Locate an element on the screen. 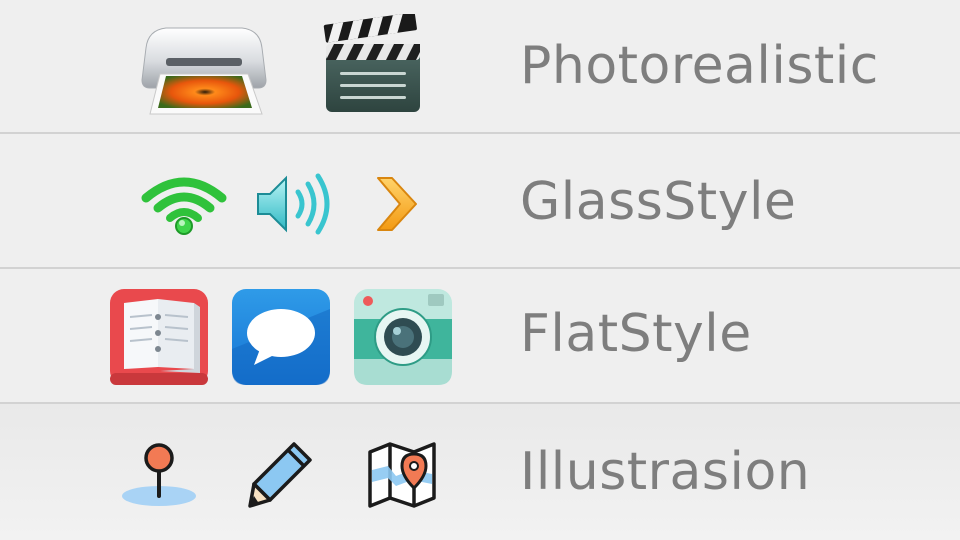 The image size is (960, 540). clapperboard-icon is located at coordinates (371, 63).